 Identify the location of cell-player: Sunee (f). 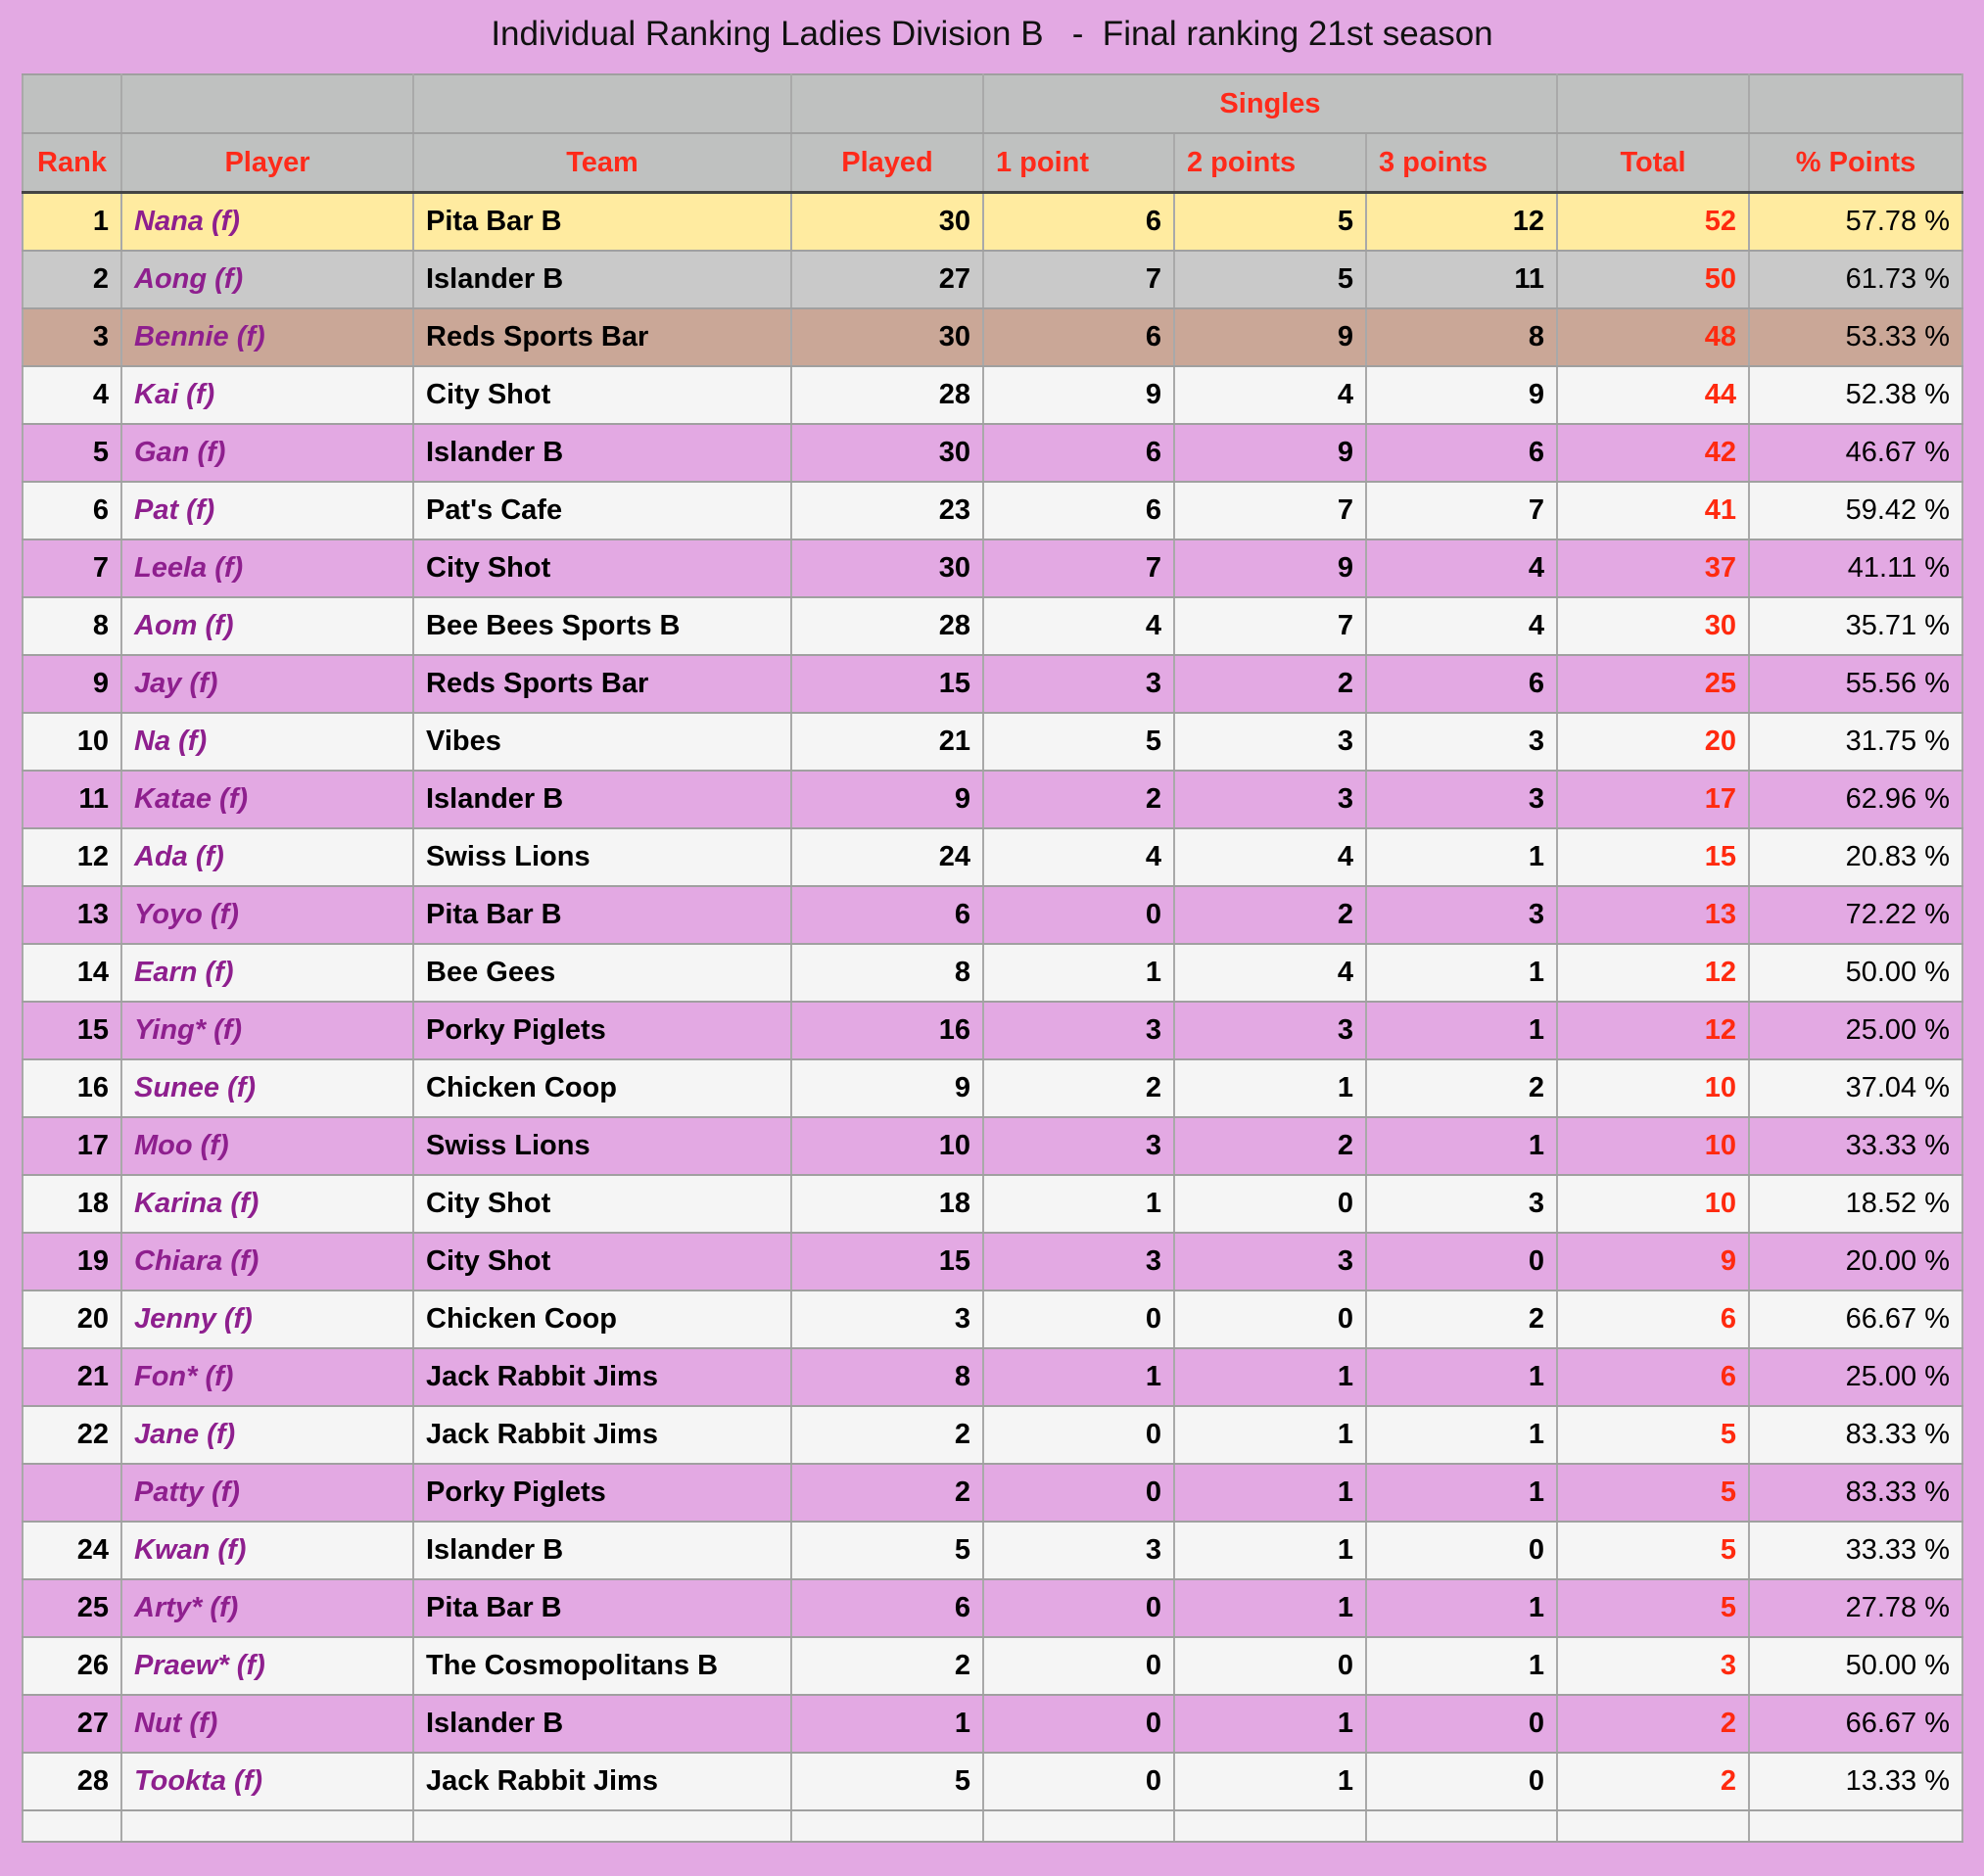
(267, 1088).